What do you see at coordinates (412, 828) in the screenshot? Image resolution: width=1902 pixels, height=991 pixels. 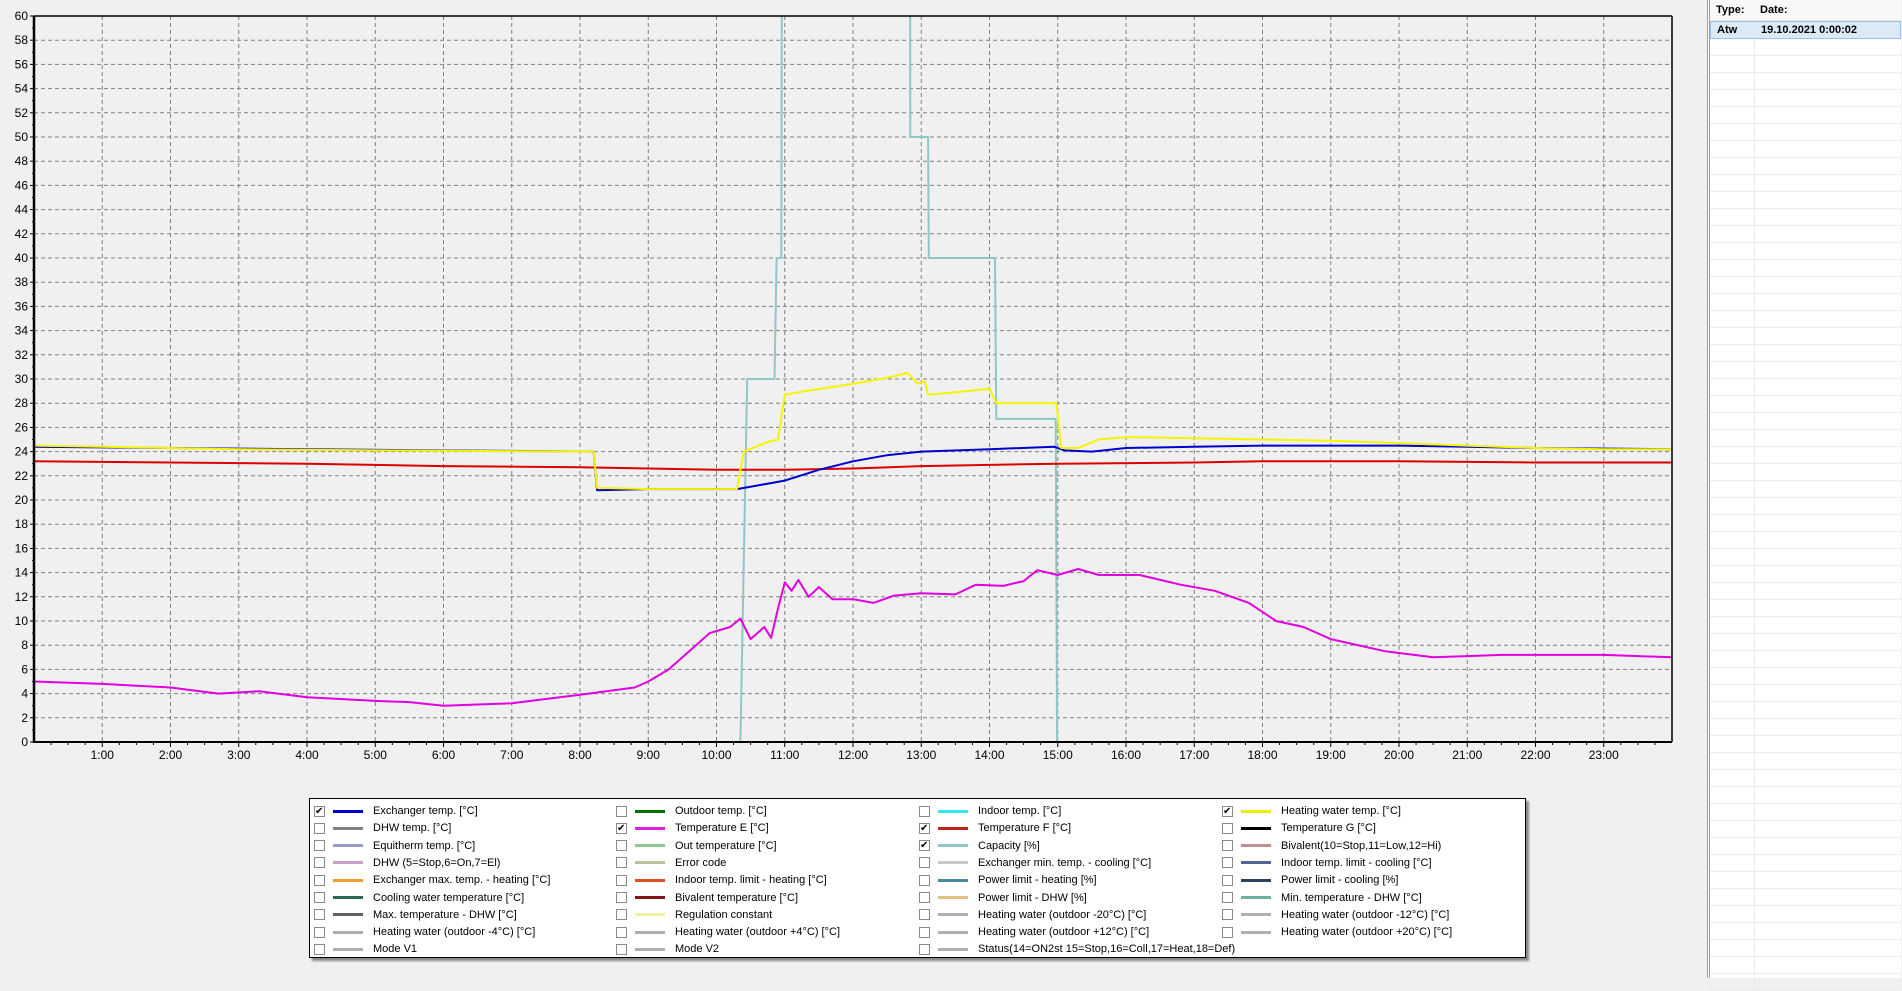 I see `legend-label: DHW temp. [°C]` at bounding box center [412, 828].